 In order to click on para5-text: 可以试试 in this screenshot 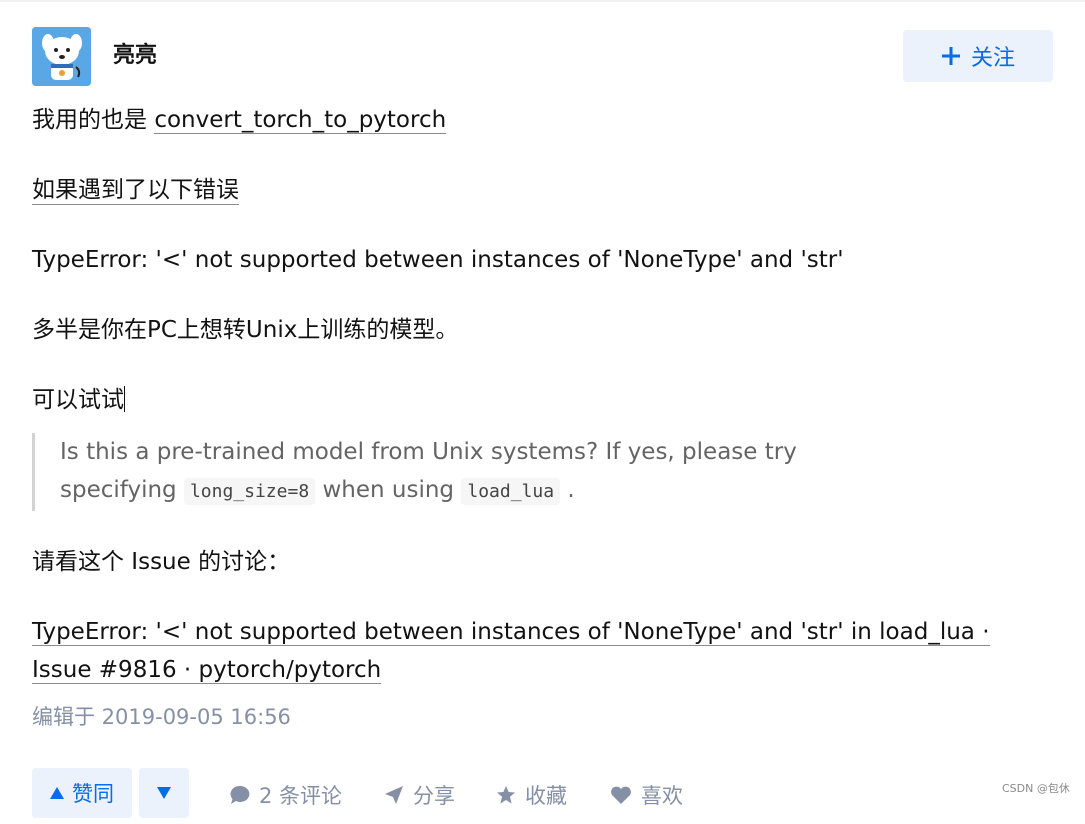, I will do `click(78, 400)`.